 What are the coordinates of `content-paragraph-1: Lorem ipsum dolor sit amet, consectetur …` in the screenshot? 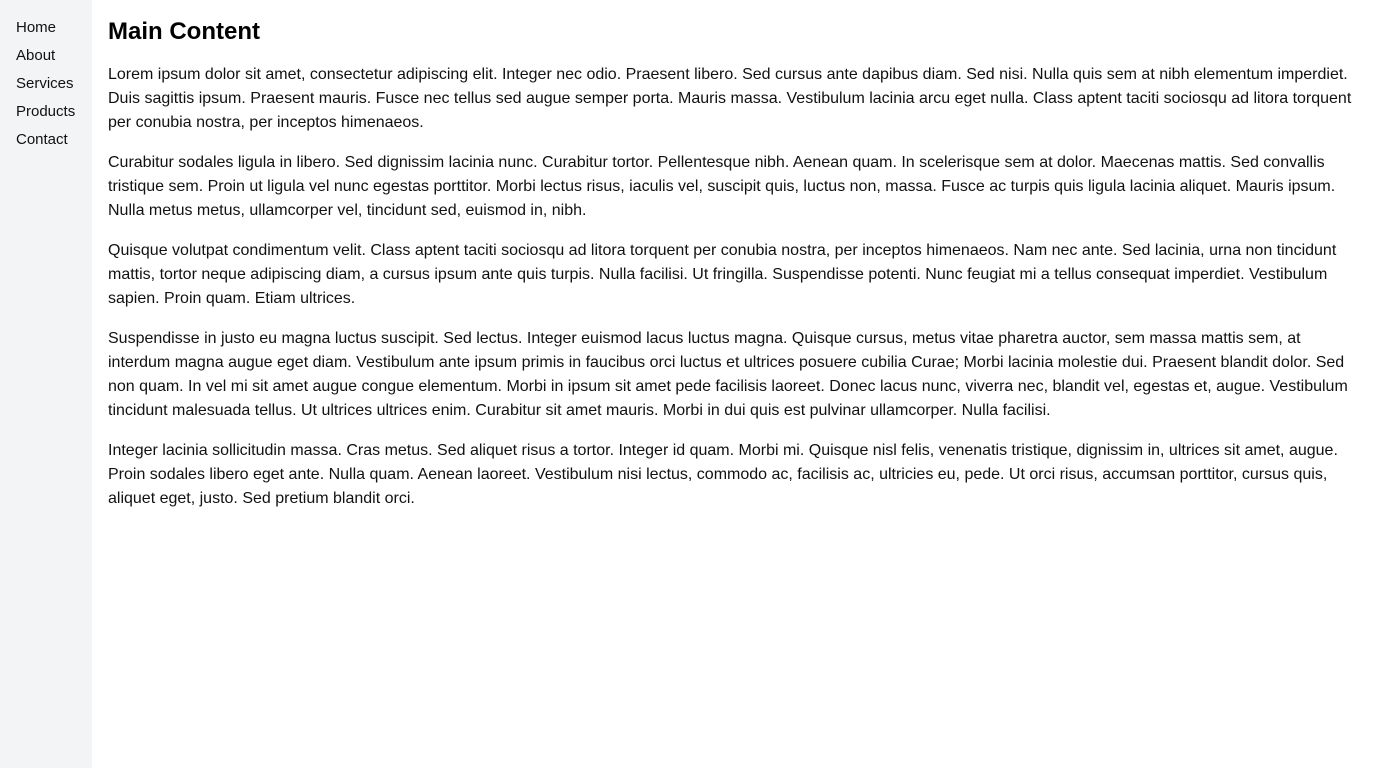 It's located at (730, 98).